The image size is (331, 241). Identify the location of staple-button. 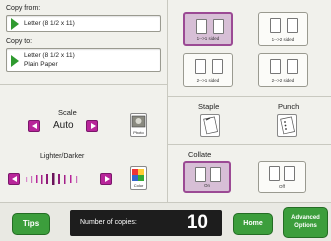
(210, 125).